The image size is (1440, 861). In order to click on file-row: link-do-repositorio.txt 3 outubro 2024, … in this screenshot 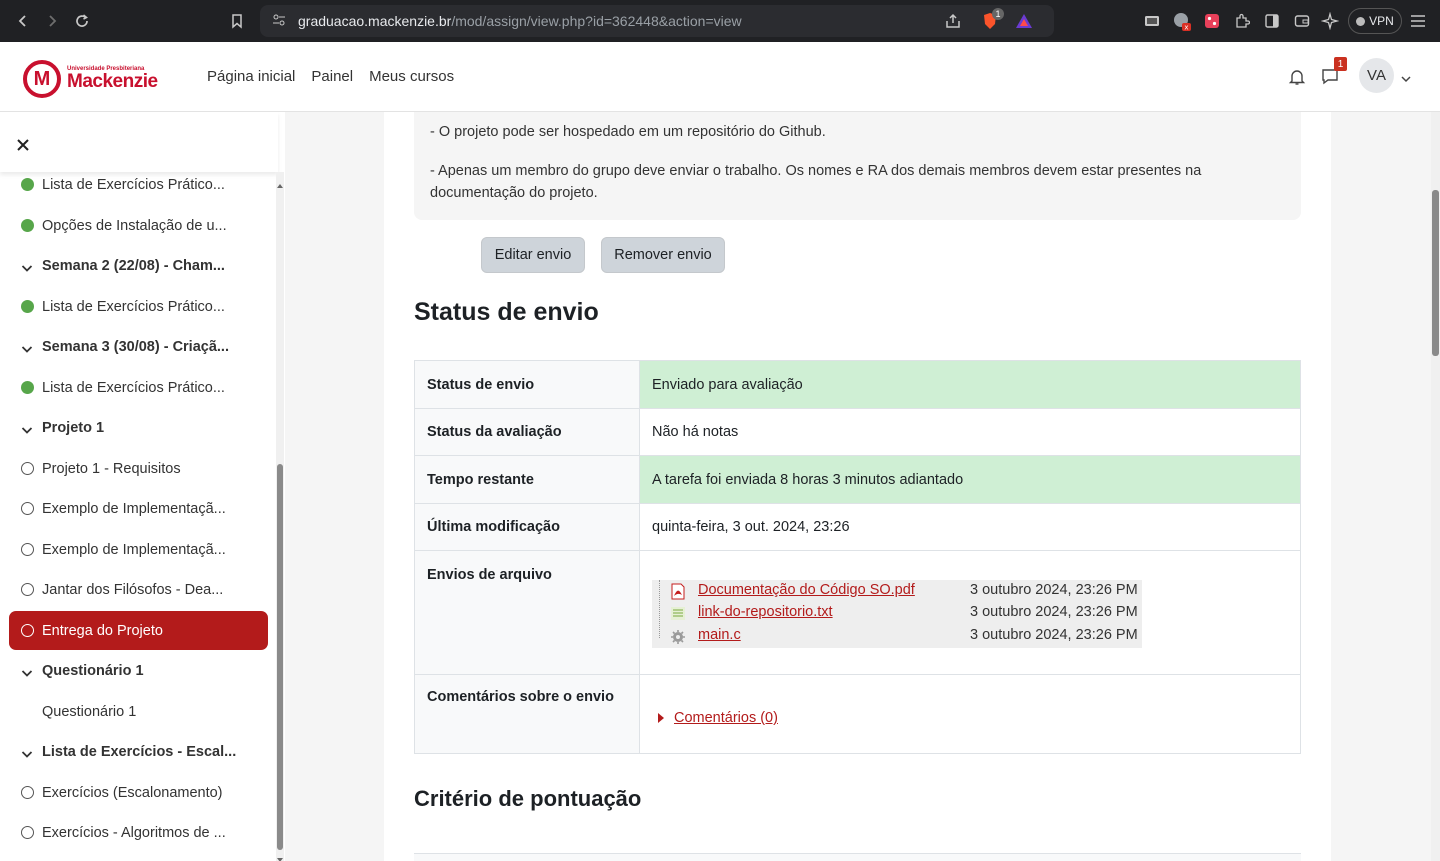, I will do `click(897, 614)`.